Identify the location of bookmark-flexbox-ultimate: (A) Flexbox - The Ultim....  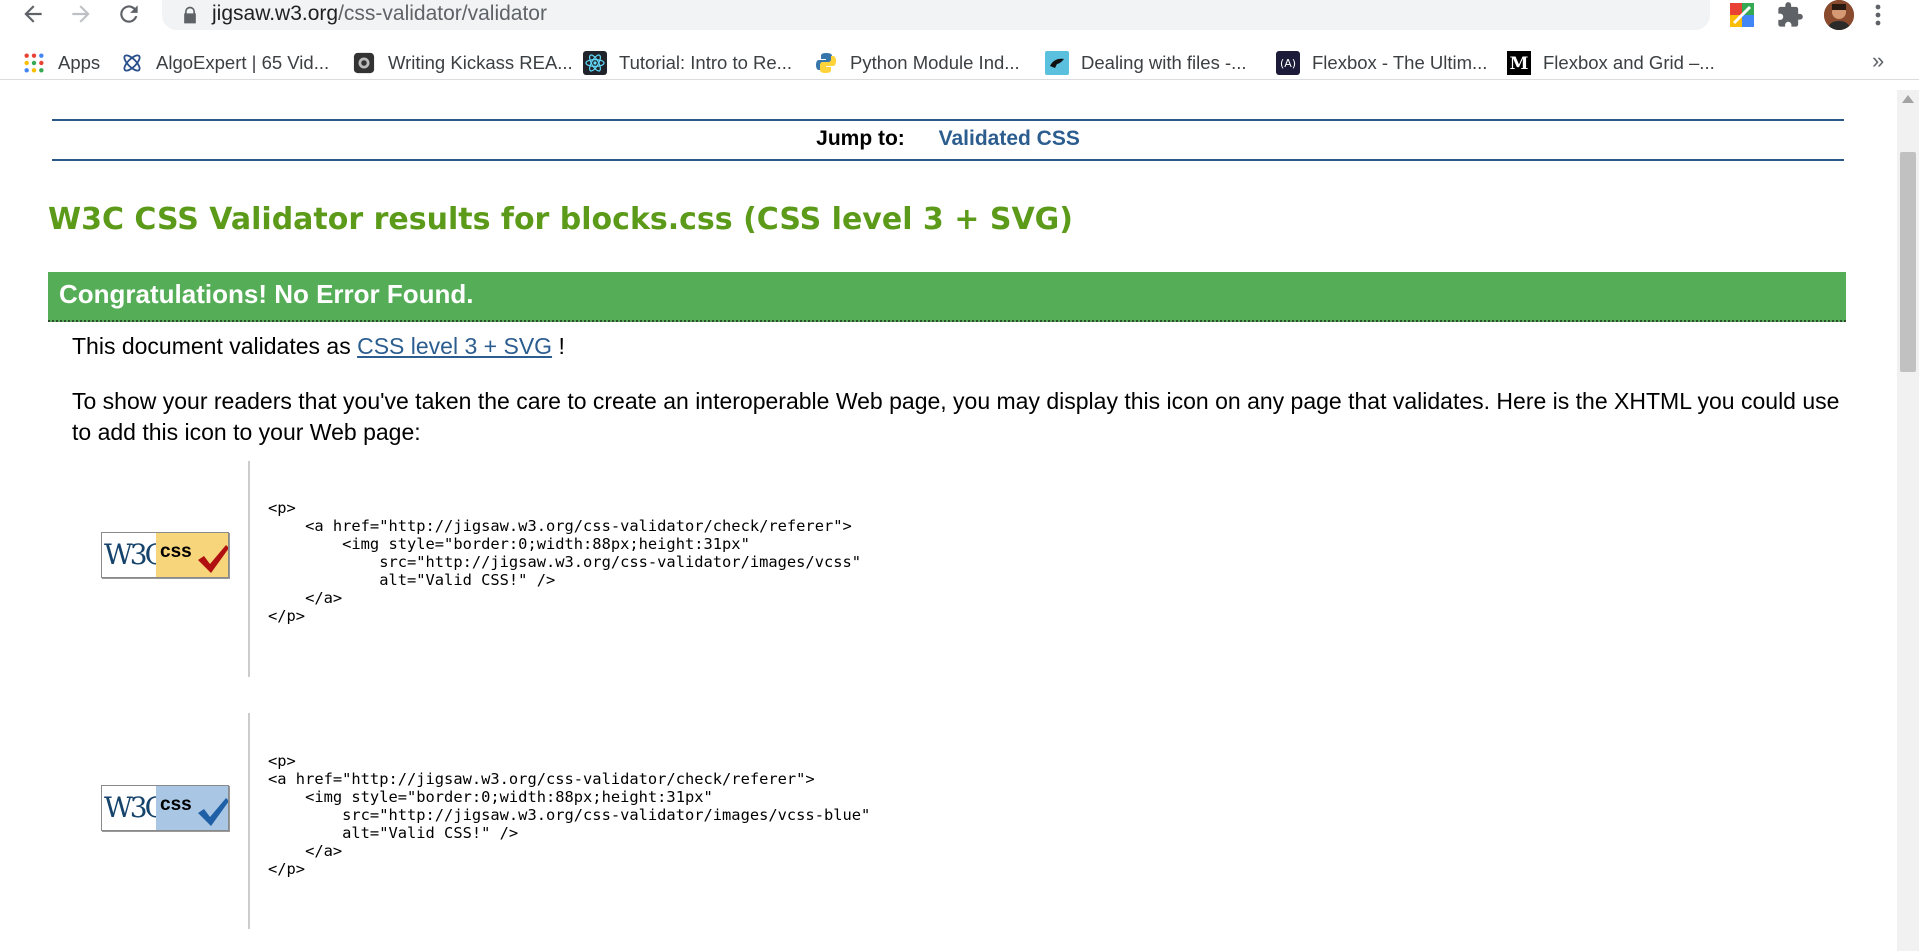
(1381, 63).